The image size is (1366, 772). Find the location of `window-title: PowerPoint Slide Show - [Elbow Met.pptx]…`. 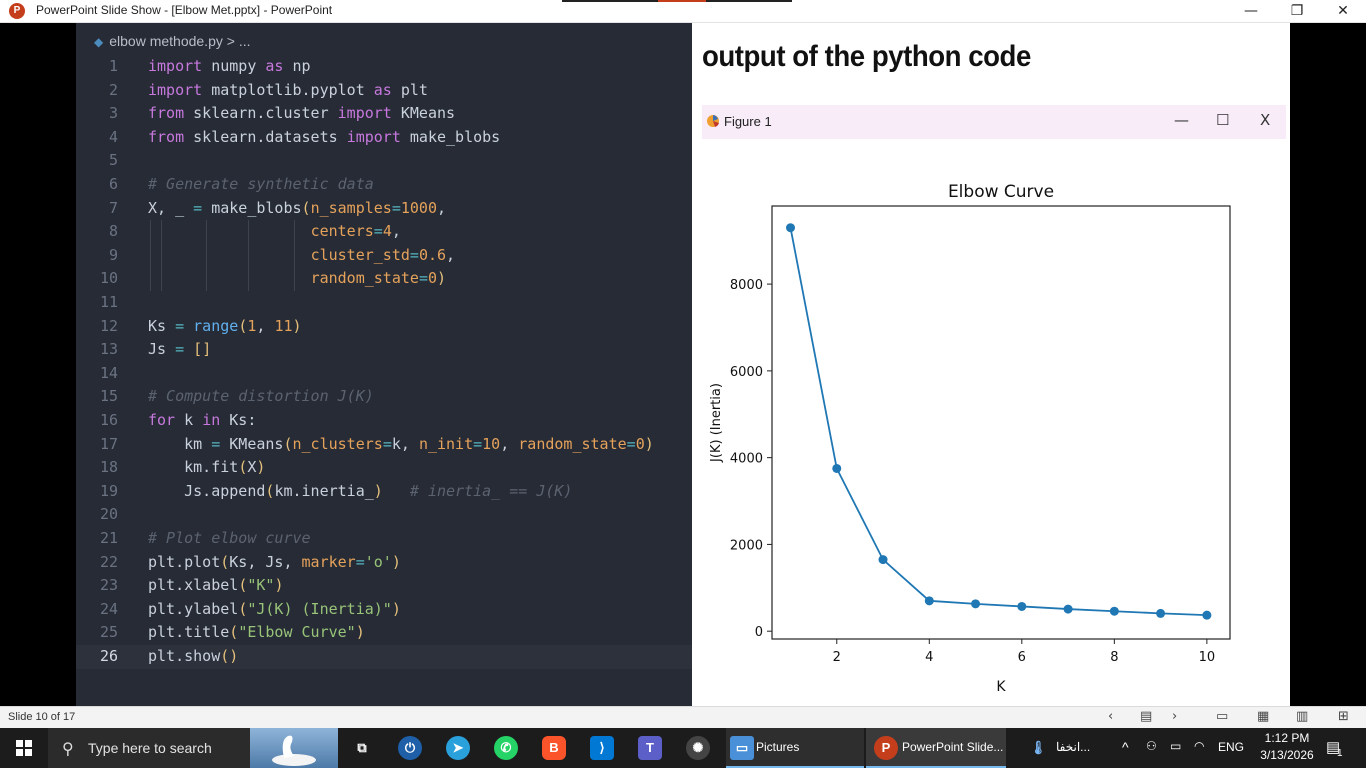

window-title: PowerPoint Slide Show - [Elbow Met.pptx]… is located at coordinates (184, 10).